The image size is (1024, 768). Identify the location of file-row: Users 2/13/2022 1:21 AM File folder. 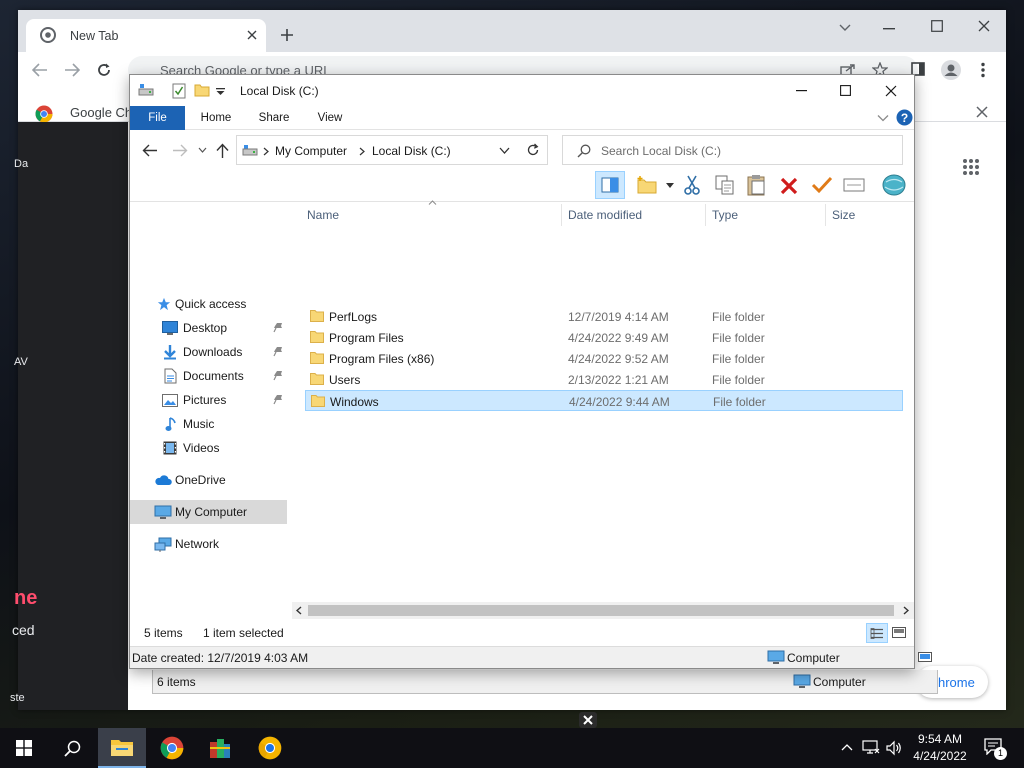
(604, 379).